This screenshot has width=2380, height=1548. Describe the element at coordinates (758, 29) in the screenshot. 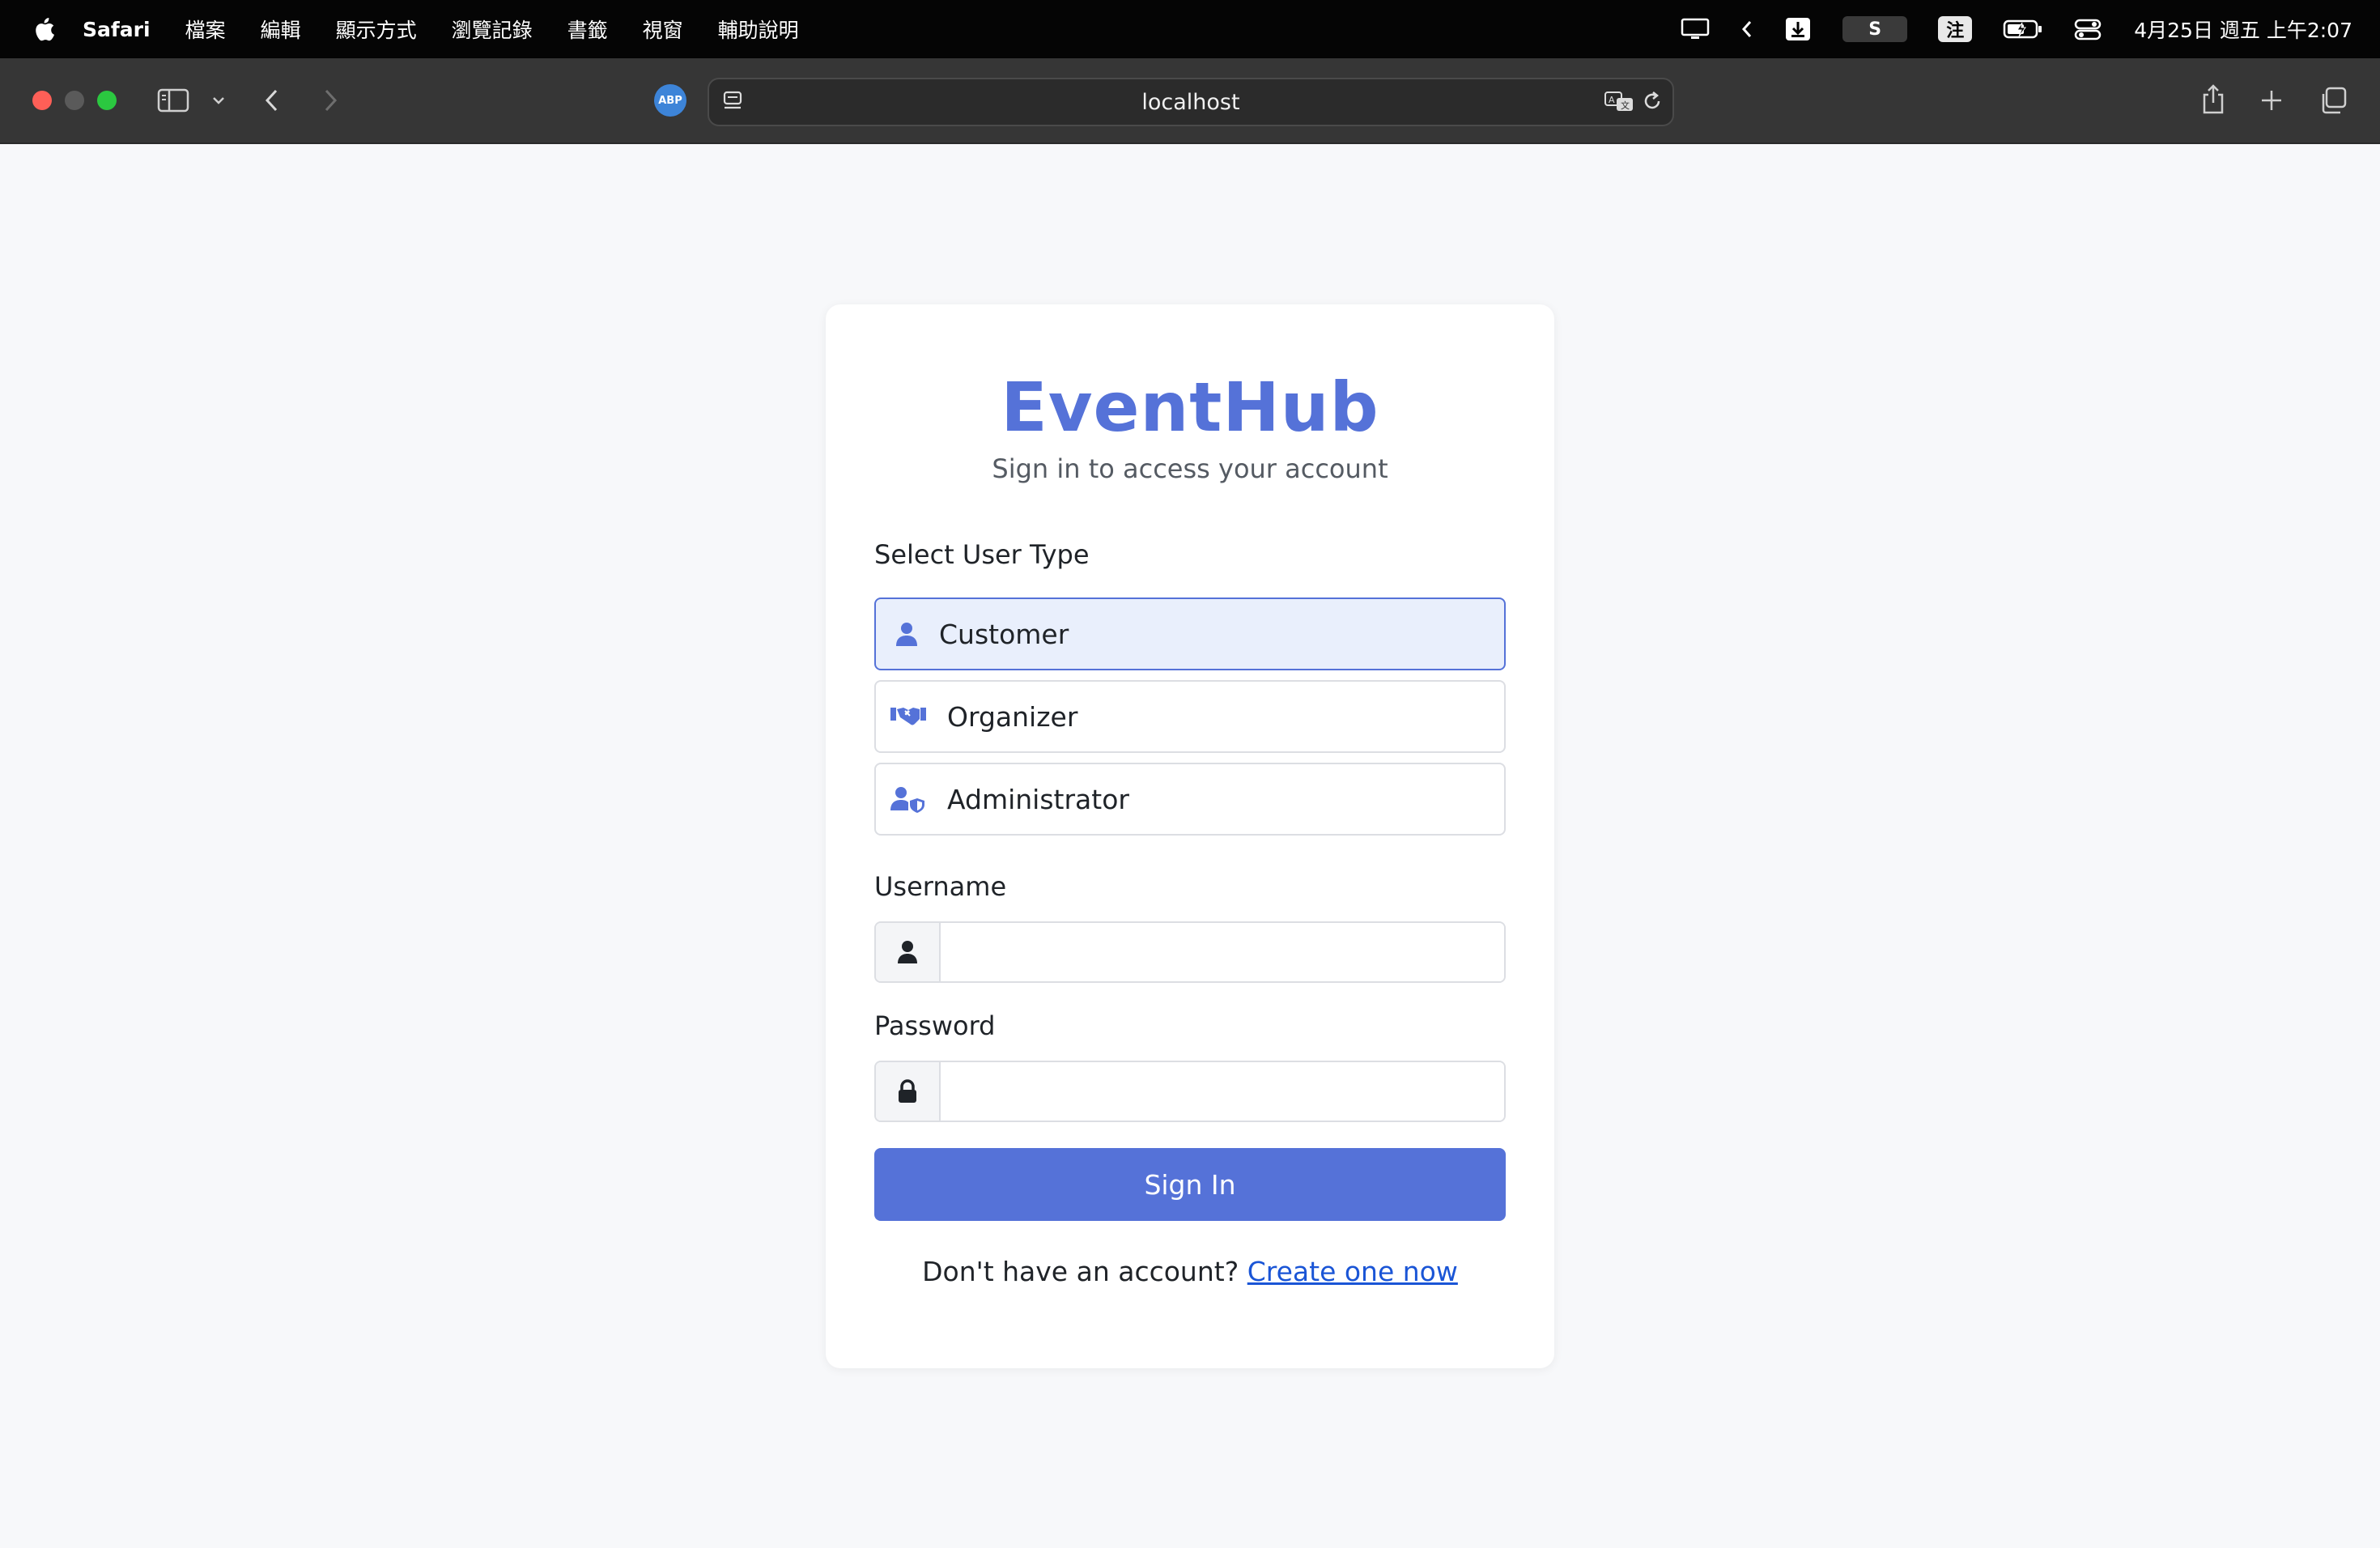

I see `menu-help: 輔助說明` at that location.